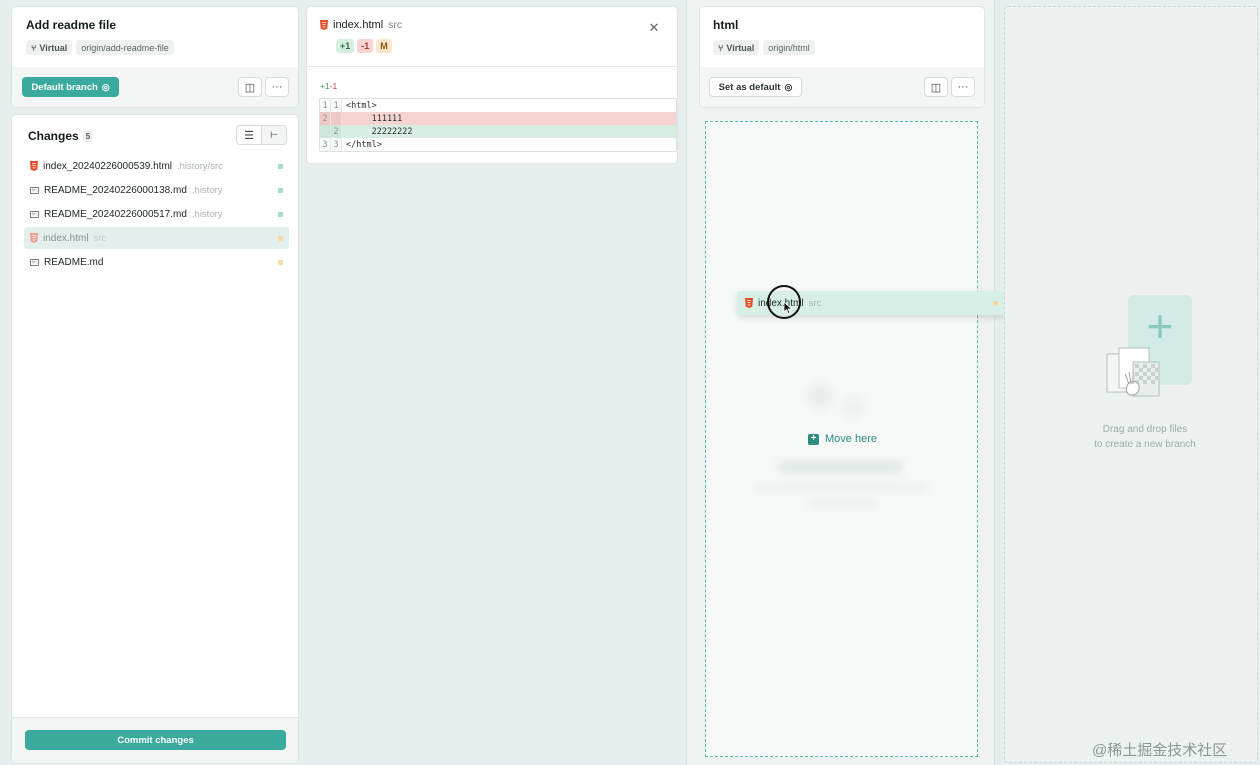 The image size is (1260, 765). What do you see at coordinates (74, 262) in the screenshot?
I see `file-name: README.md` at bounding box center [74, 262].